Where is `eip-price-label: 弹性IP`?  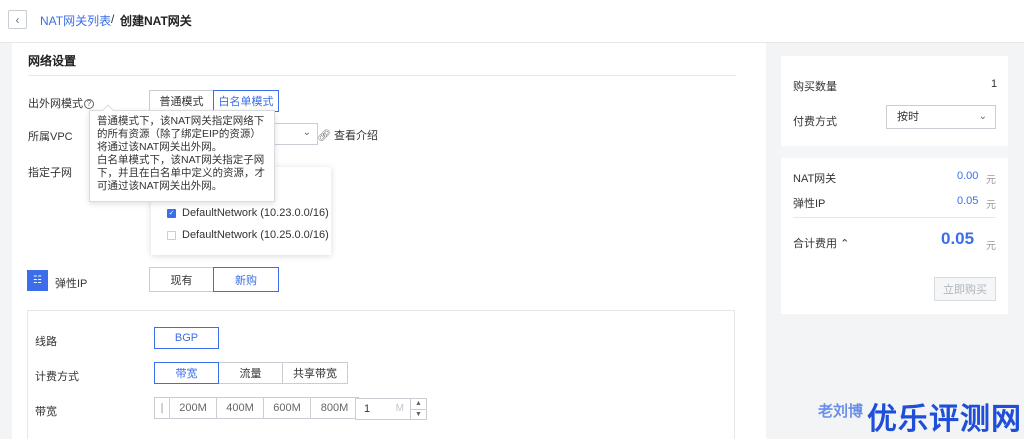
eip-price-label: 弹性IP is located at coordinates (809, 204).